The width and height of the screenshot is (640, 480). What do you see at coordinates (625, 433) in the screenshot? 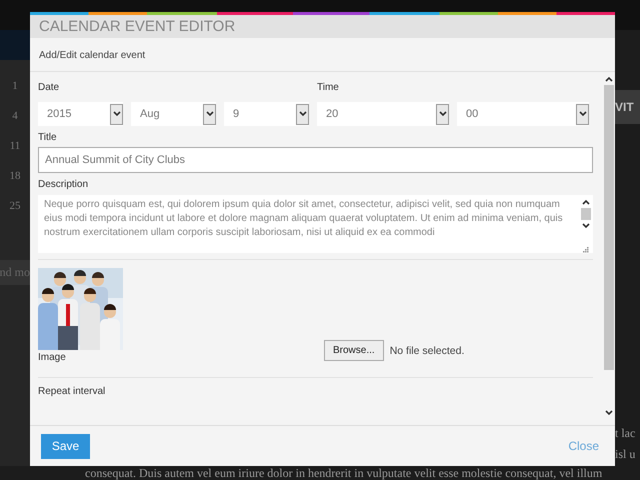
I see `body-text: t lac` at bounding box center [625, 433].